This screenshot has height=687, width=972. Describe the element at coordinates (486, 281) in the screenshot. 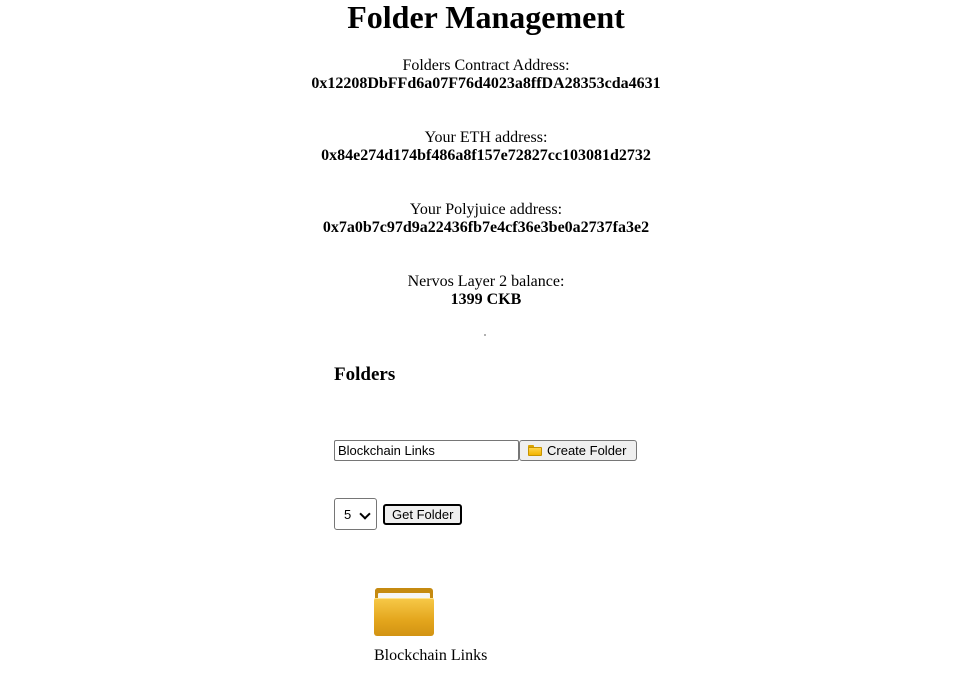

I see `balance-label: Nervos Layer 2 balance:` at that location.